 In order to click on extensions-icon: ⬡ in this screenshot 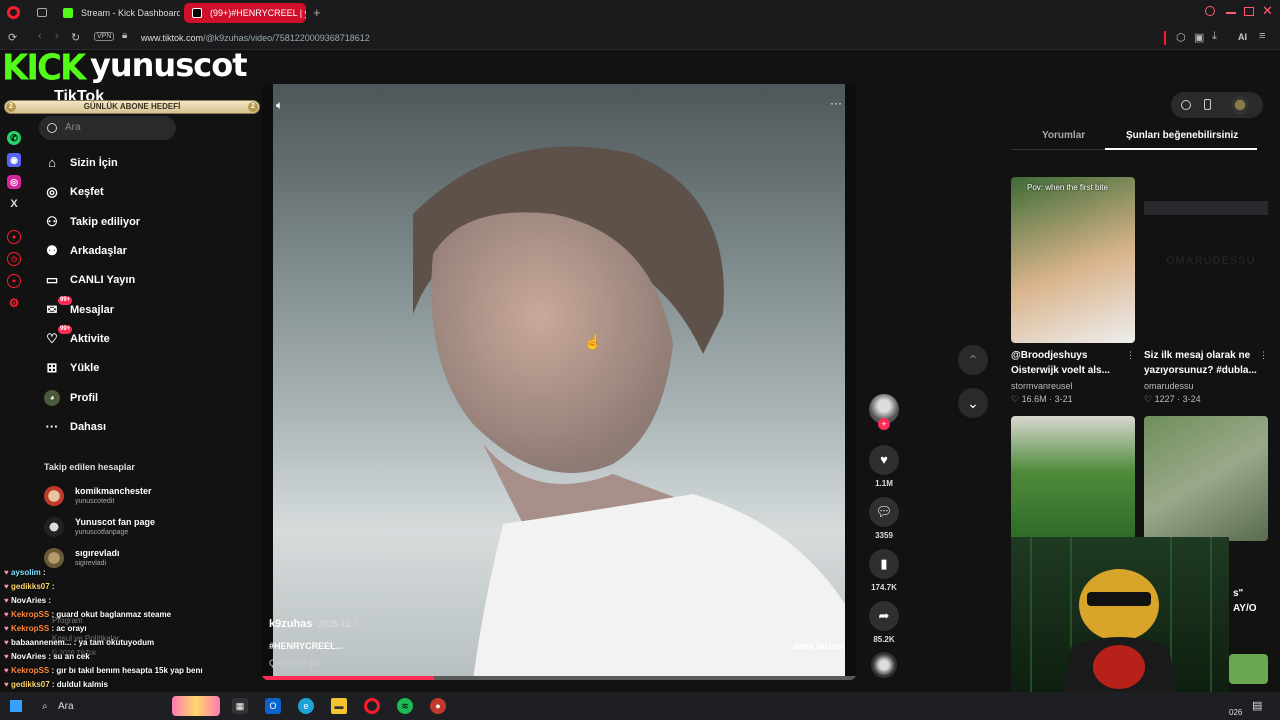, I will do `click(1181, 37)`.